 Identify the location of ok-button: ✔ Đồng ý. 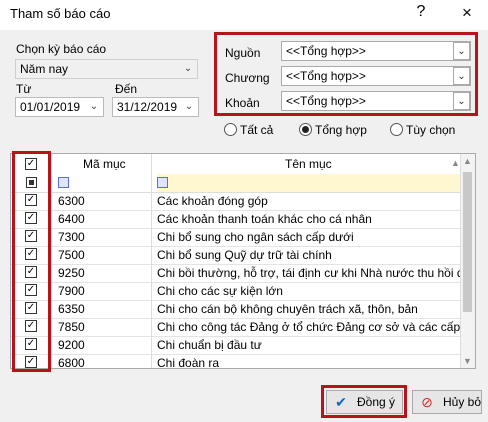
(364, 402).